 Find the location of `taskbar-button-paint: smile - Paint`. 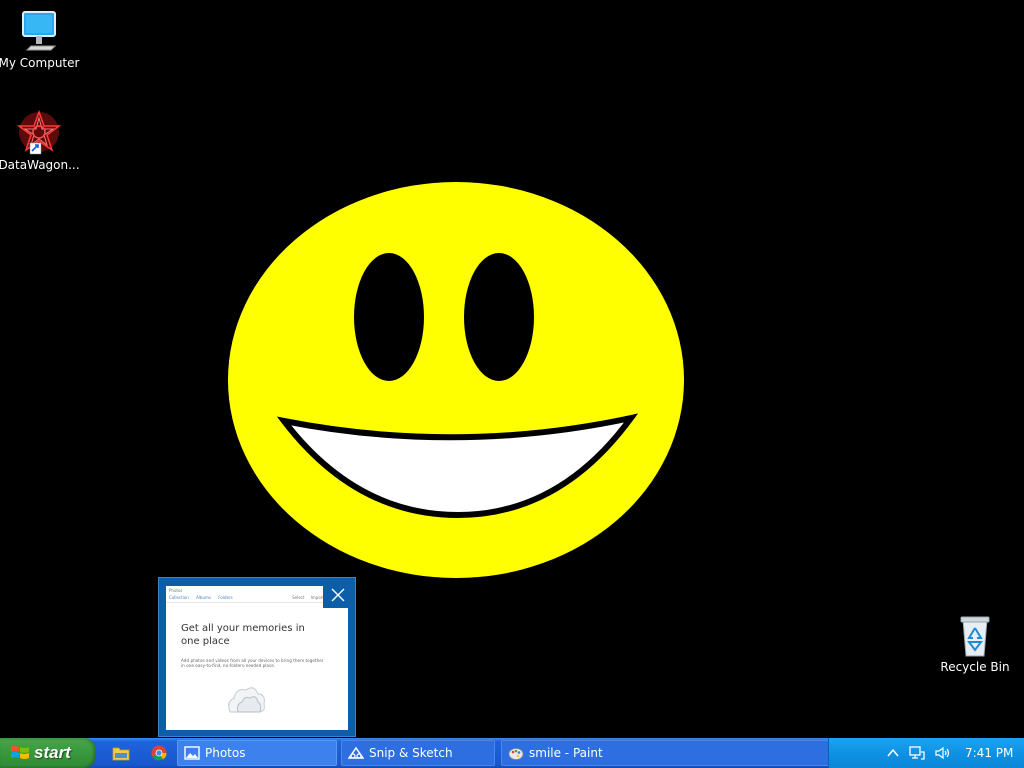

taskbar-button-paint: smile - Paint is located at coordinates (665, 753).